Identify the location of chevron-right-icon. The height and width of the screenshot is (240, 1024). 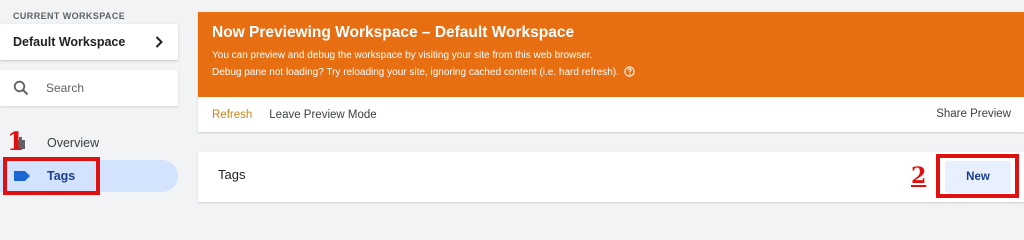
(159, 42).